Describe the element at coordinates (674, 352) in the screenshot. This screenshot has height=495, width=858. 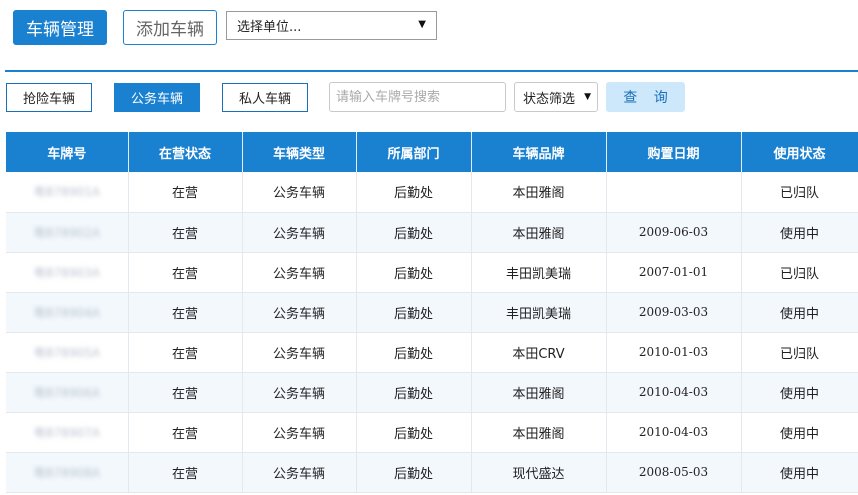
I see `cell-purchase-date: 2010-01-03` at that location.